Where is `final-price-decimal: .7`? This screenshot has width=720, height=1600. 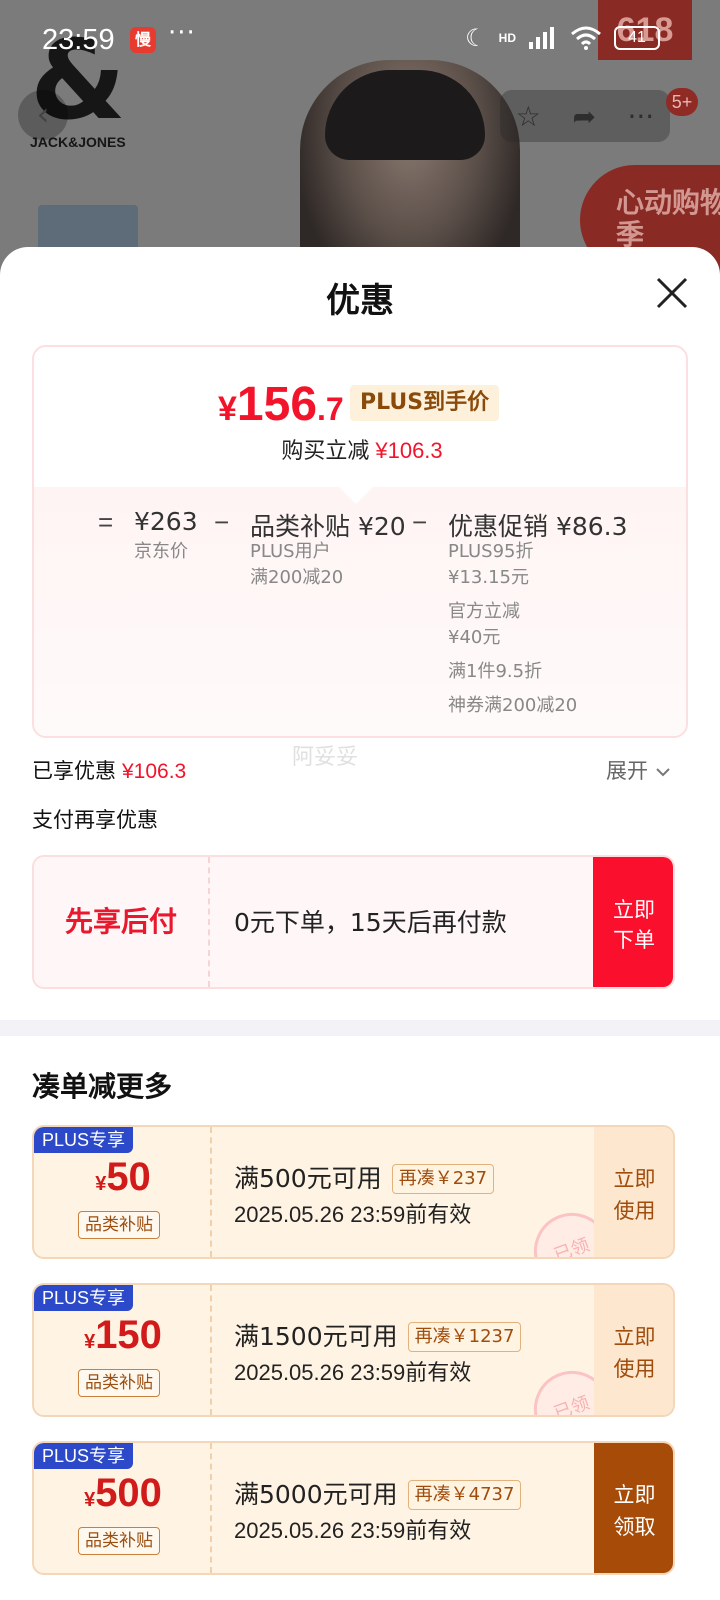
final-price-decimal: .7 is located at coordinates (330, 409).